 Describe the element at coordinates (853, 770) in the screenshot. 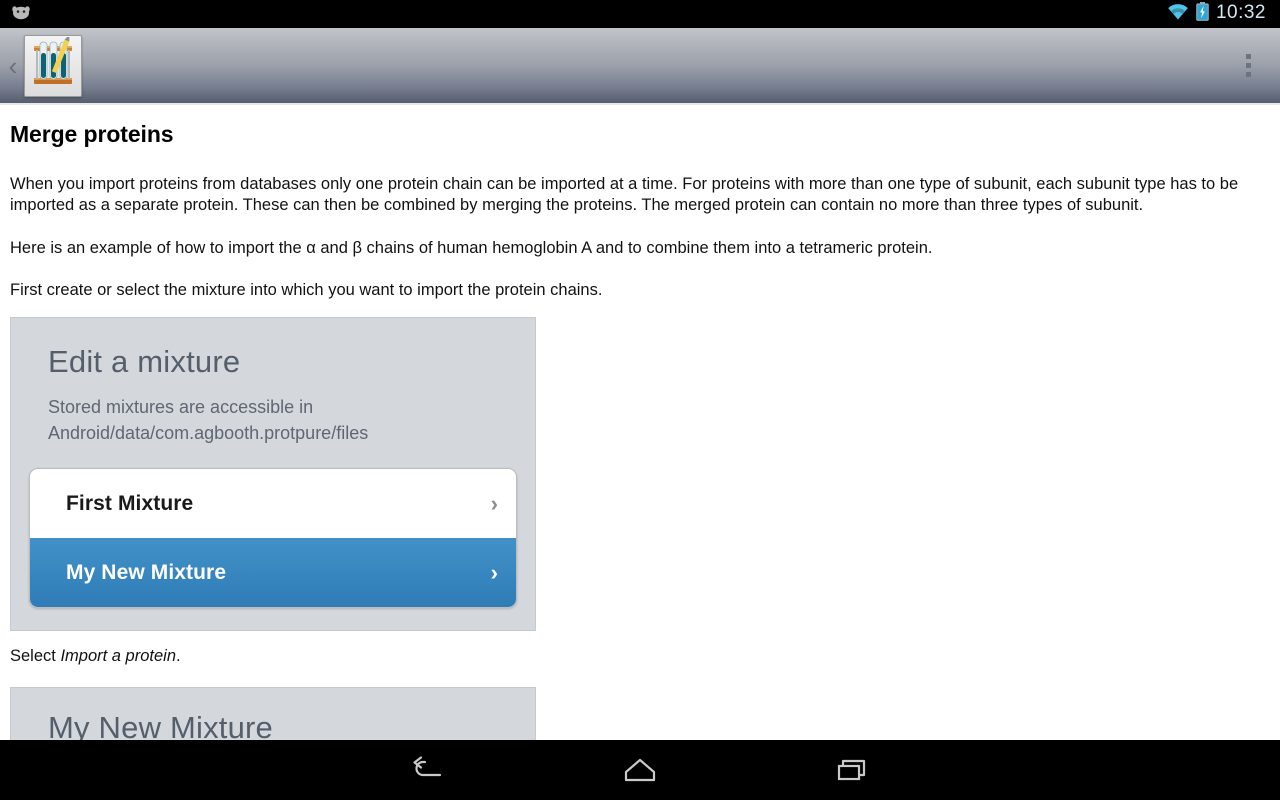

I see `recents-icon` at that location.